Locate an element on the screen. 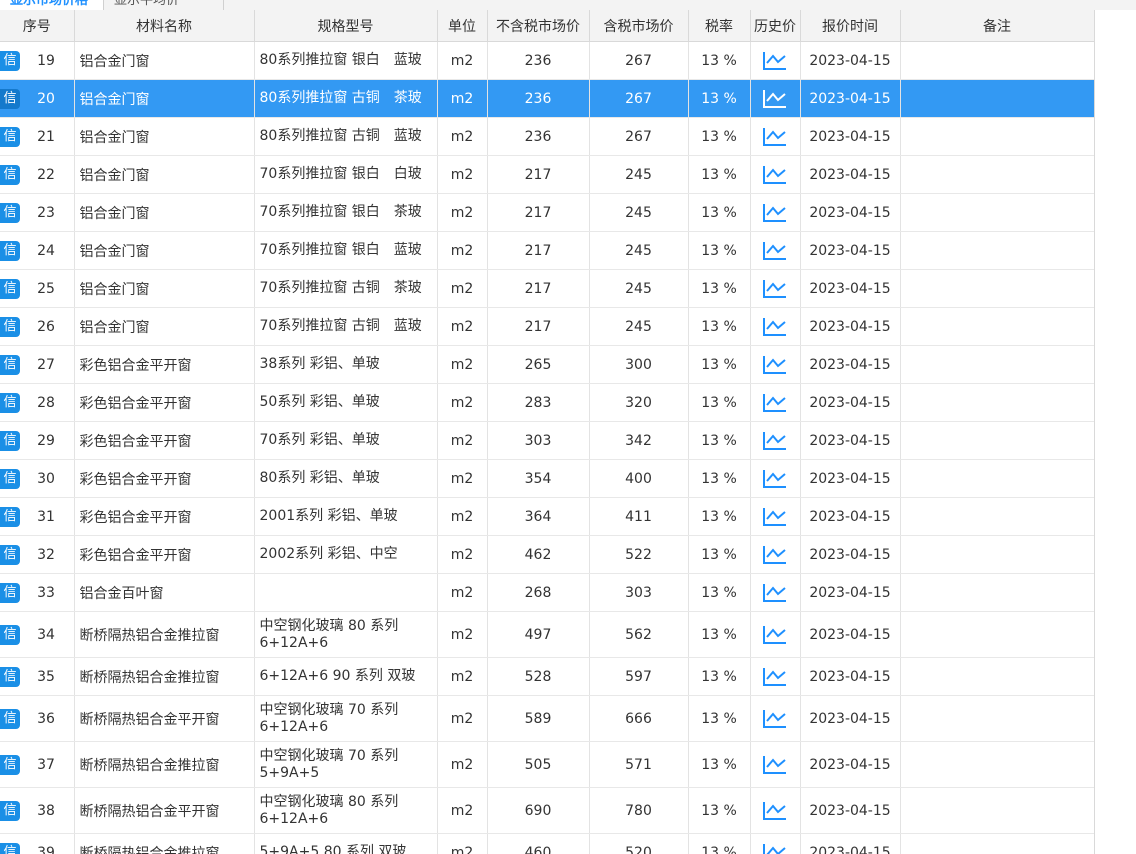  column-header-history: 历史价 is located at coordinates (775, 26).